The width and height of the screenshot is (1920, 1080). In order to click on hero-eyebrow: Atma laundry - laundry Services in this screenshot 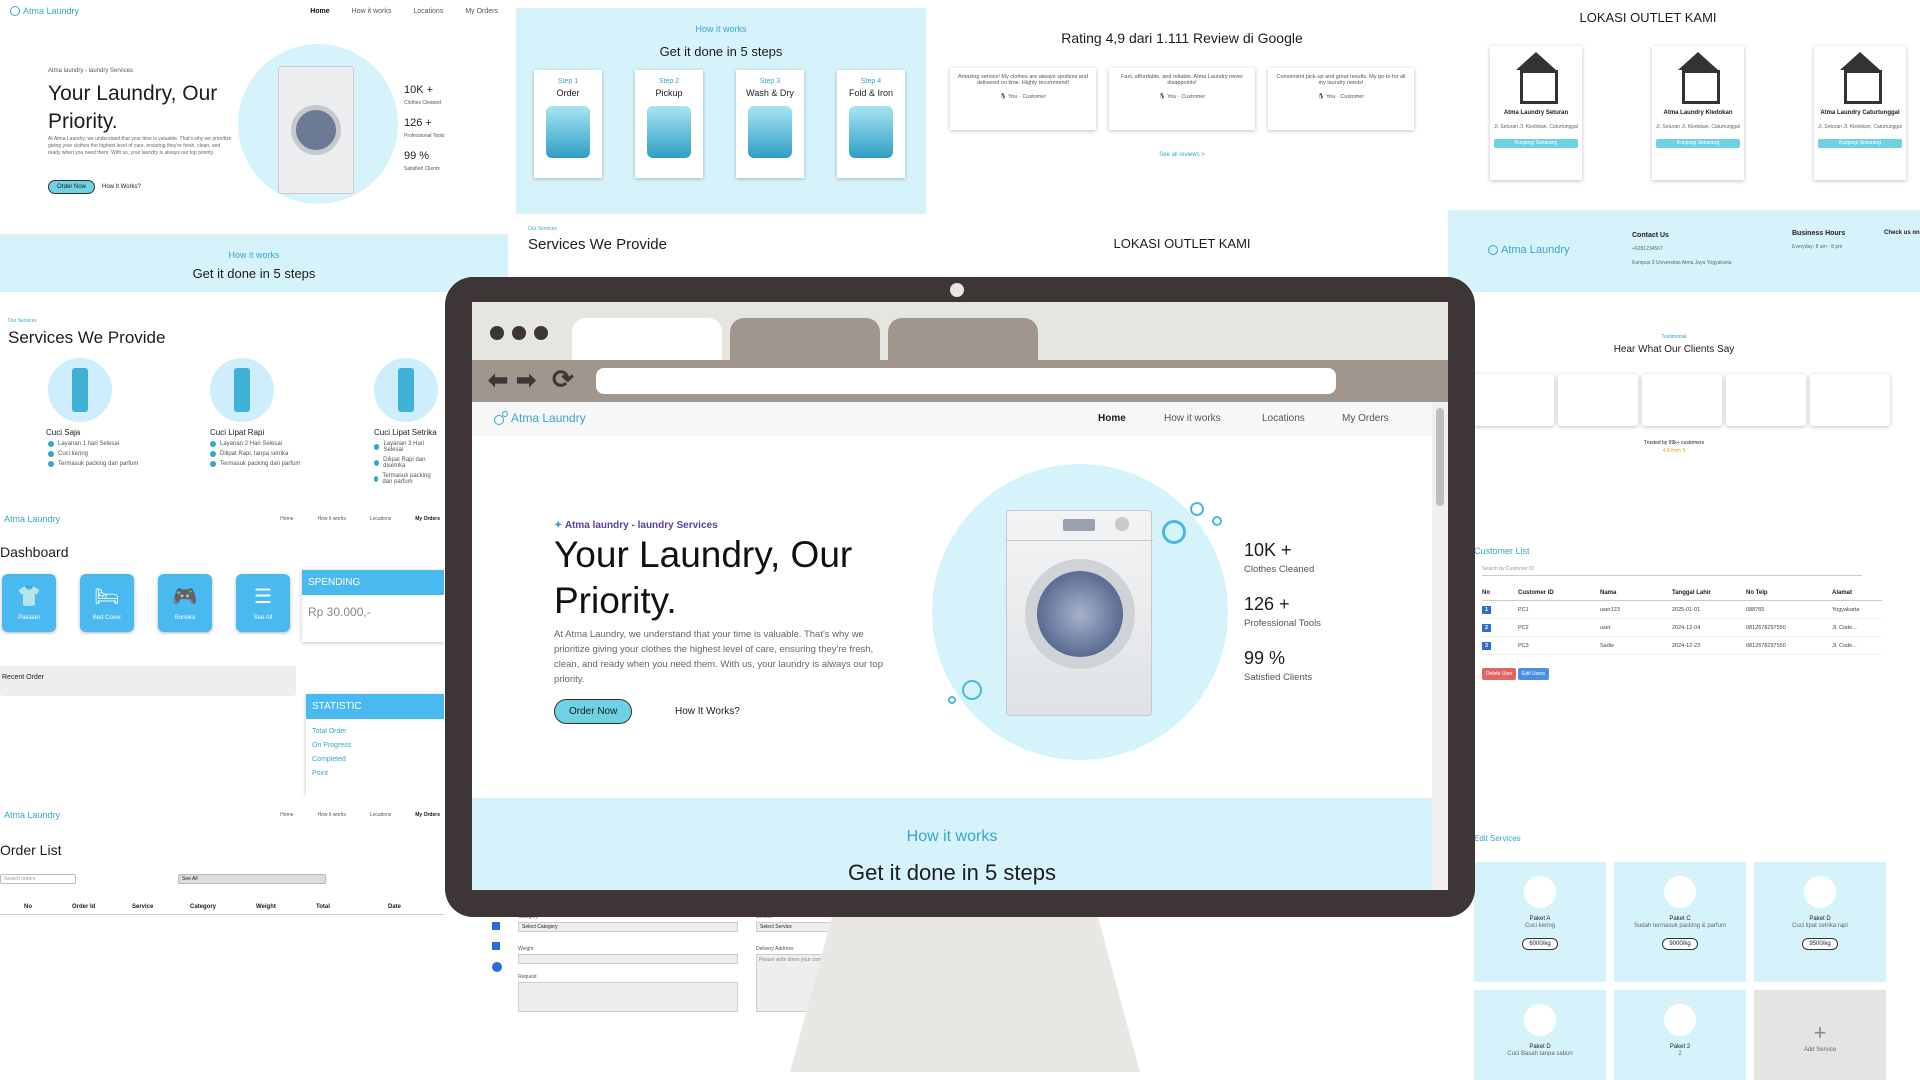, I will do `click(91, 71)`.